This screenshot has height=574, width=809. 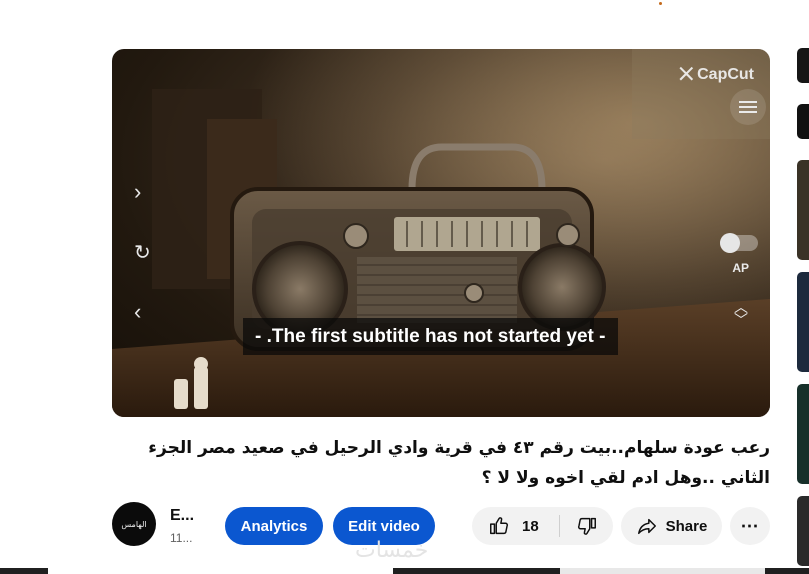 What do you see at coordinates (499, 526) in the screenshot?
I see `thumbs-up-icon` at bounding box center [499, 526].